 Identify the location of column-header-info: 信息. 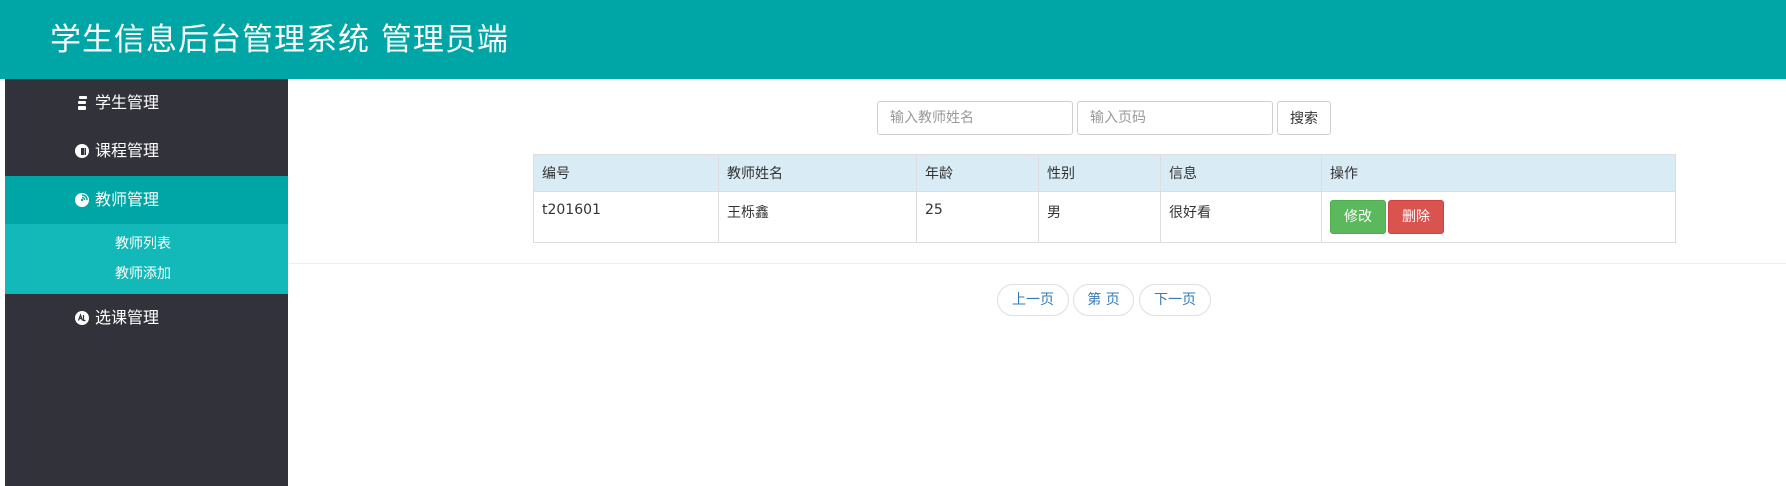
(1241, 173).